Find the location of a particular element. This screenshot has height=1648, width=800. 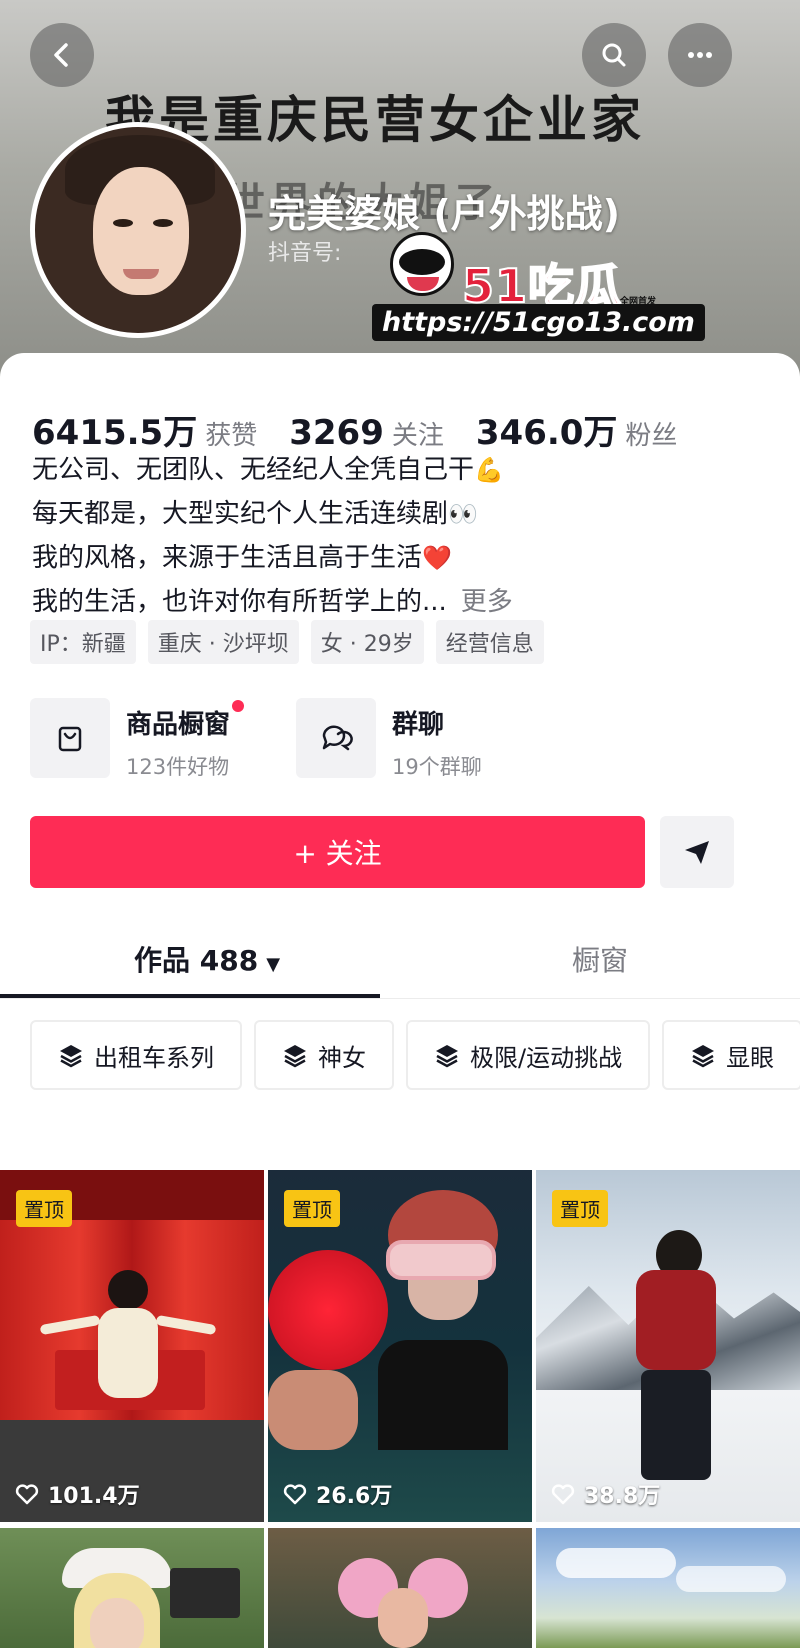

chat-bubbles-icon is located at coordinates (336, 738).